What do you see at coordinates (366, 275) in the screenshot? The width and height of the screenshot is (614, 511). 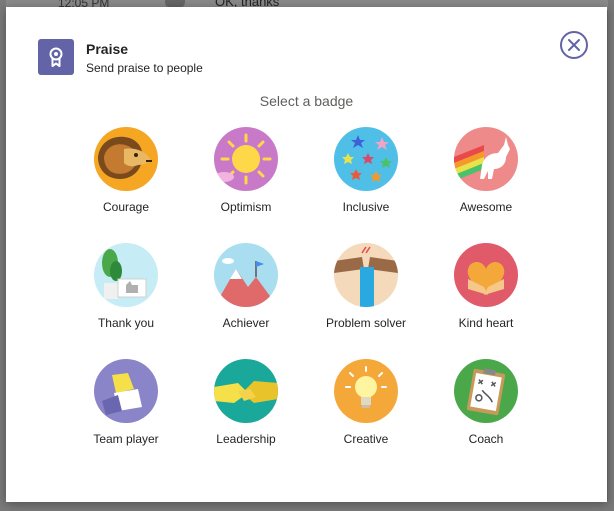 I see `fist-bump-icon` at bounding box center [366, 275].